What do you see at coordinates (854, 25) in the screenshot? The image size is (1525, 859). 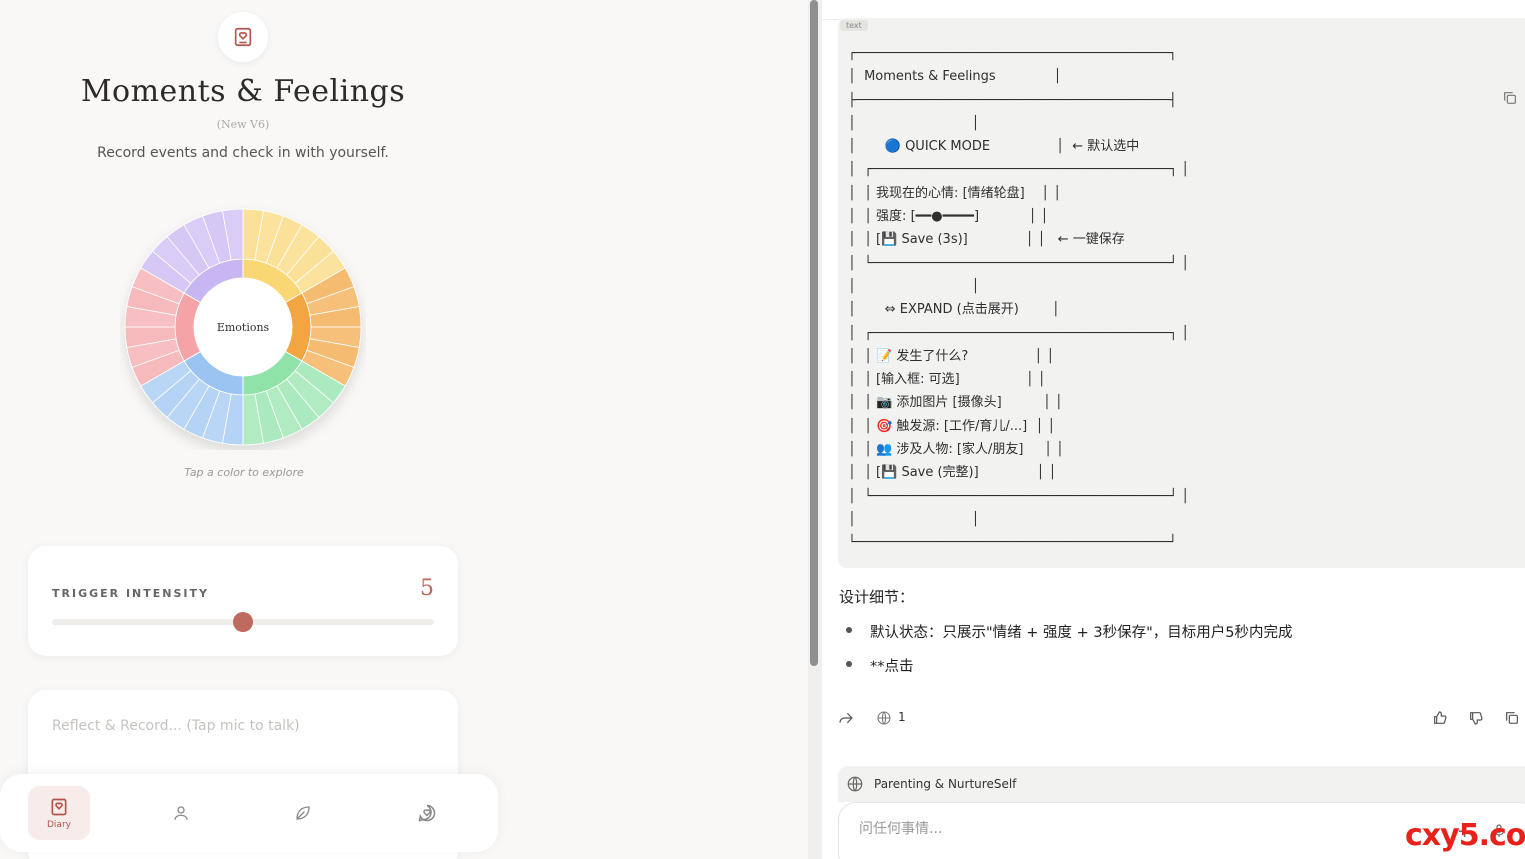 I see `code-language-label: text` at bounding box center [854, 25].